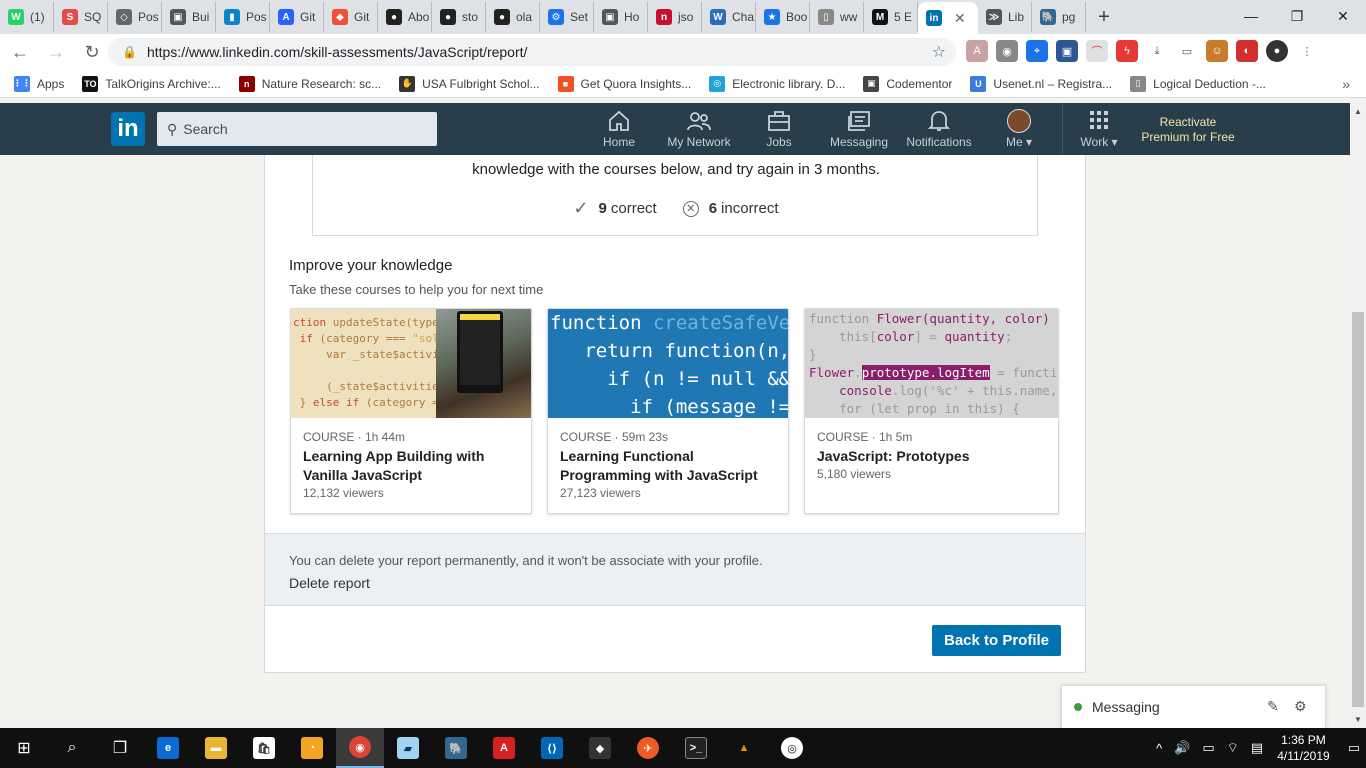 This screenshot has width=1366, height=768. What do you see at coordinates (1159, 748) in the screenshot?
I see `chevron-up-icon: ^` at bounding box center [1159, 748].